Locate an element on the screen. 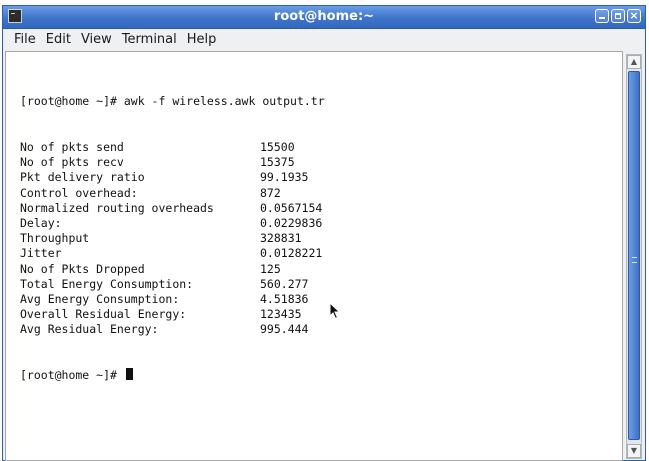 The width and height of the screenshot is (649, 461). output-row: Delay: 0.0229836 is located at coordinates (172, 223).